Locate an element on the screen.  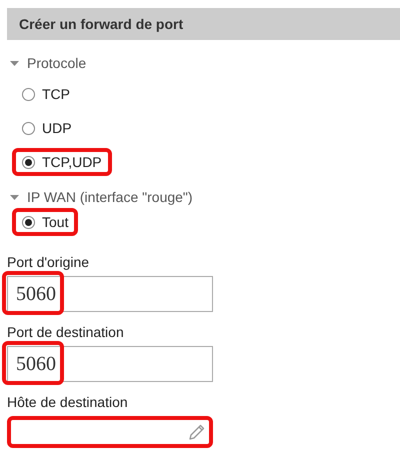
input-field is located at coordinates (110, 432).